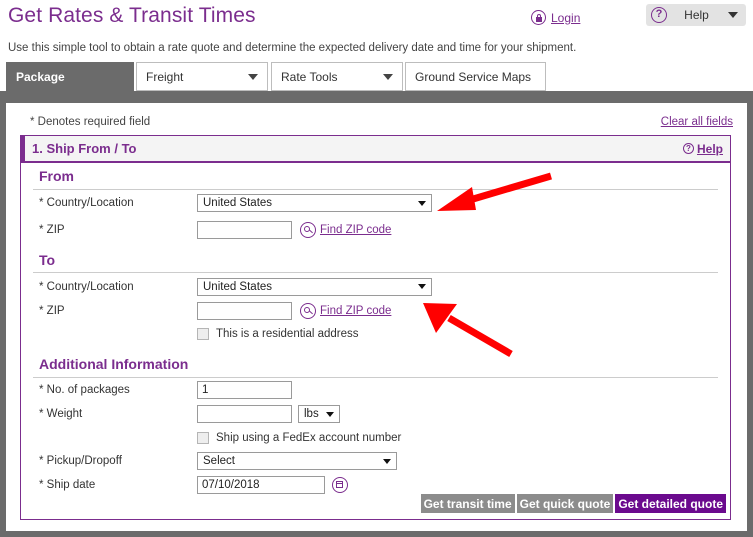  What do you see at coordinates (70, 77) in the screenshot?
I see `tab-package: Package` at bounding box center [70, 77].